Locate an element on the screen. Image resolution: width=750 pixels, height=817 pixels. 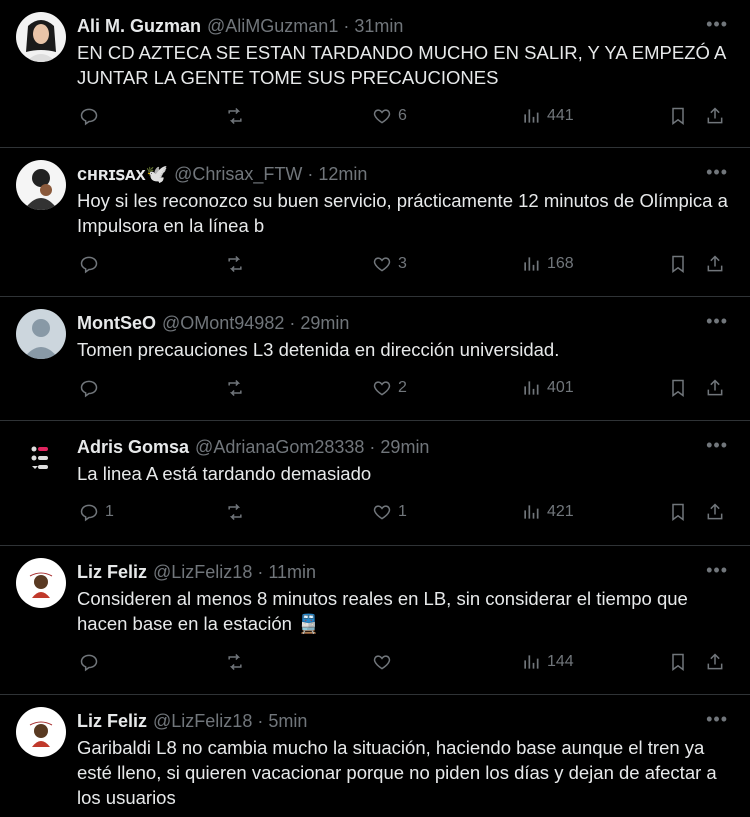
tweet-actions: 3 168 is located at coordinates (405, 276).